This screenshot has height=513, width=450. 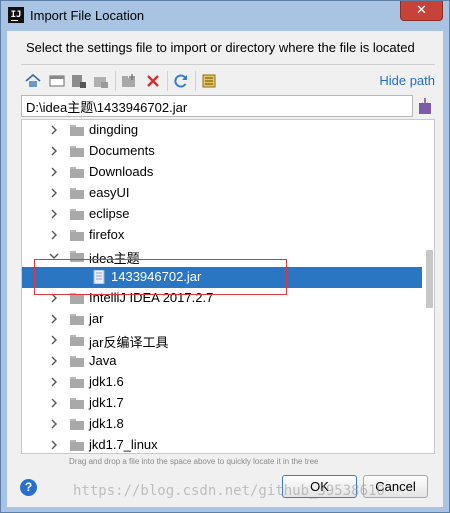 I want to click on module-icon, so click(x=101, y=81).